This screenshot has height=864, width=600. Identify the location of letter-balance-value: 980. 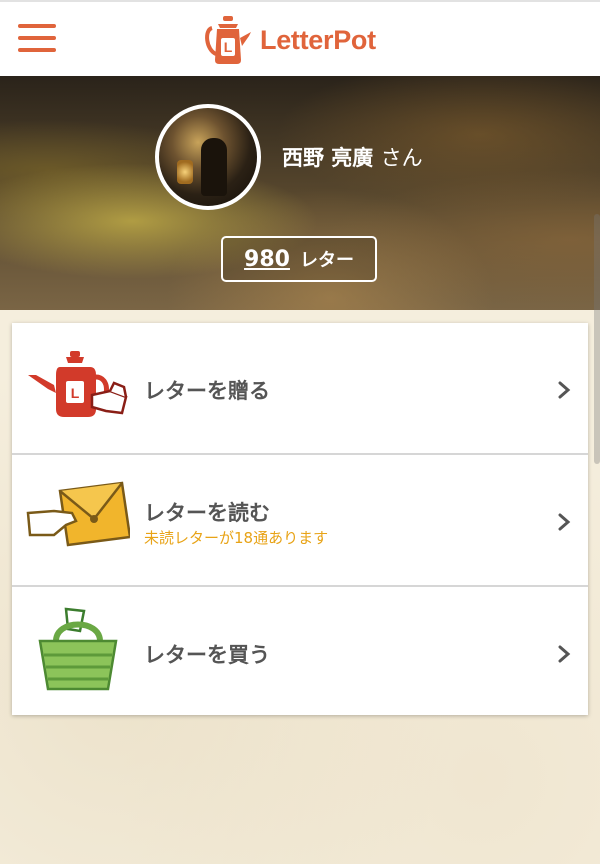
(267, 259).